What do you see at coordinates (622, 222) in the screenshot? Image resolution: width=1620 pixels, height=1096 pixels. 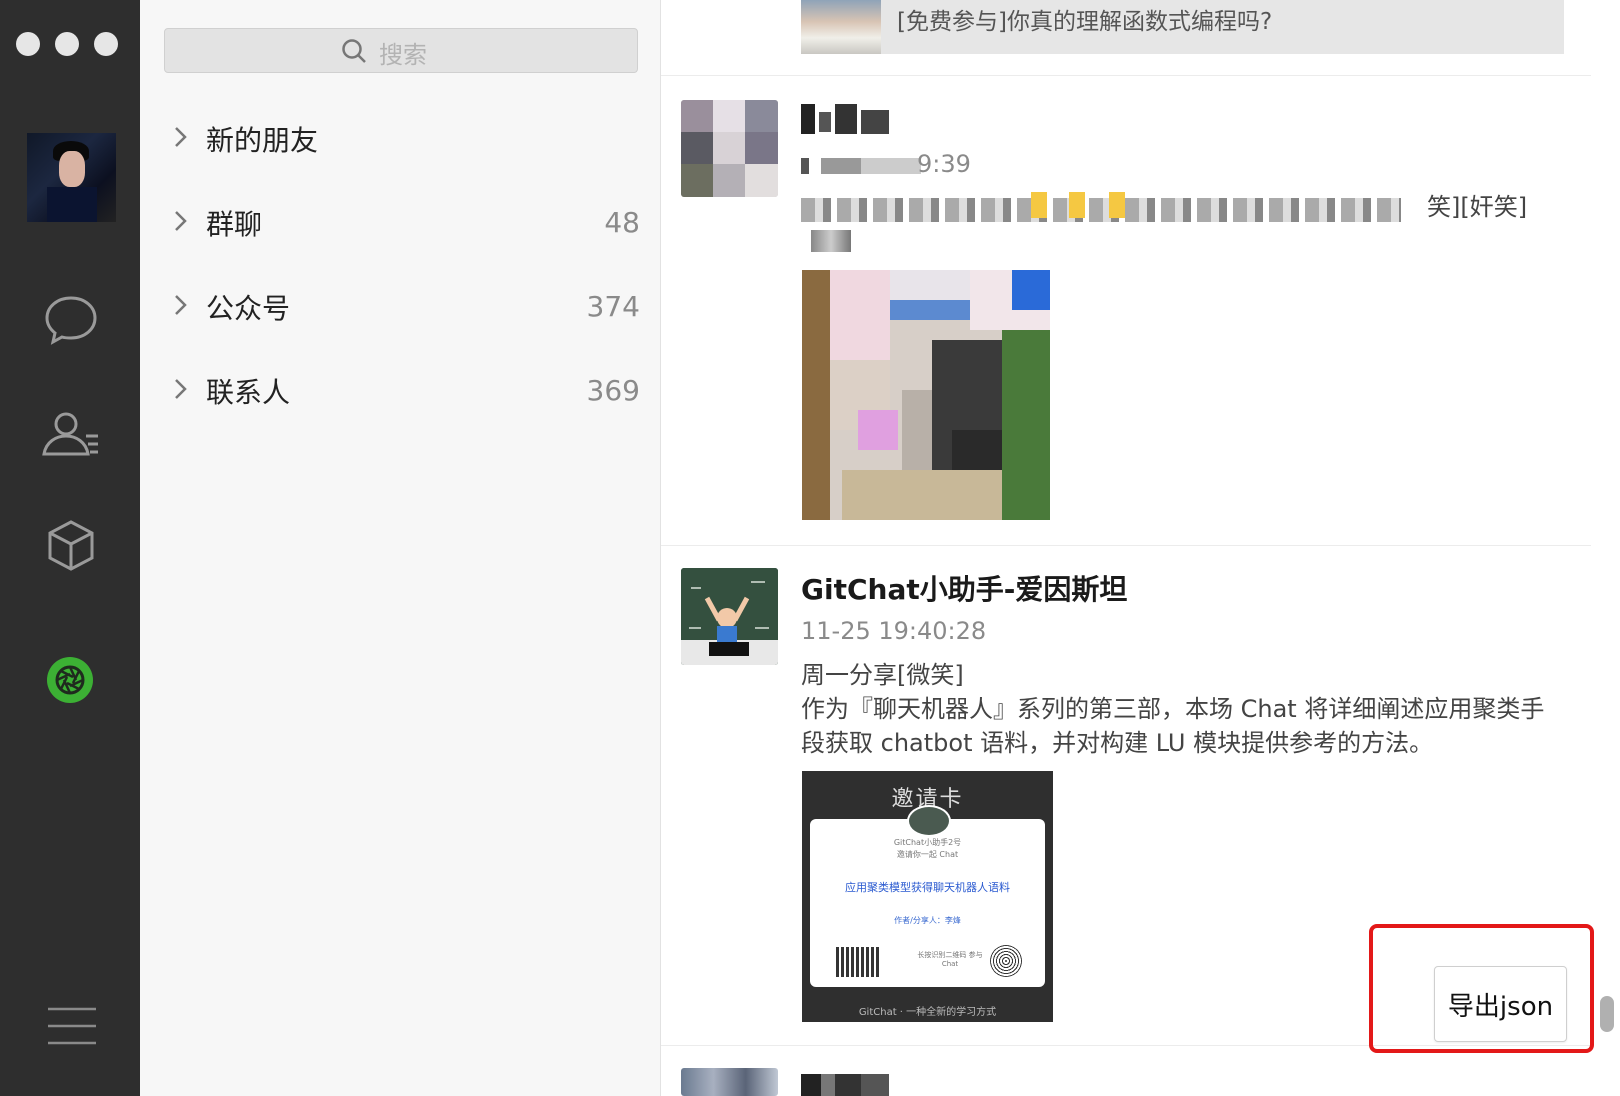 I see `group-count: 48` at bounding box center [622, 222].